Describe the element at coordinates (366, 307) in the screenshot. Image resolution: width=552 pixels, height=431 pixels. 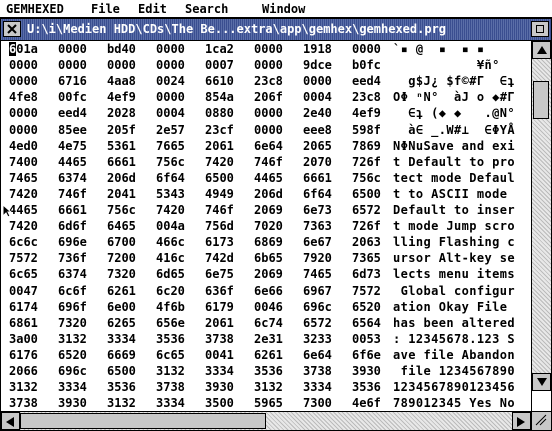
I see `hex-word: 6520` at that location.